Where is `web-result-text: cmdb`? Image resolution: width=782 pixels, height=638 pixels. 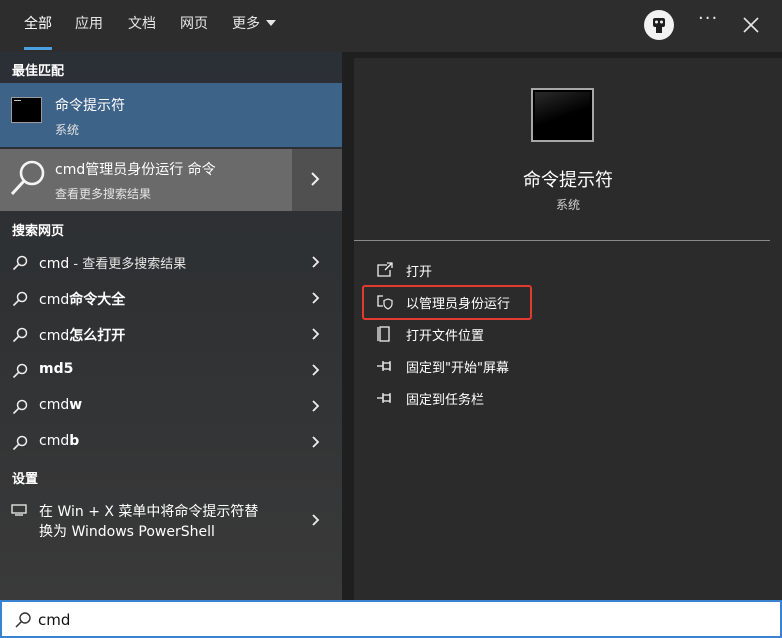
web-result-text: cmdb is located at coordinates (59, 441).